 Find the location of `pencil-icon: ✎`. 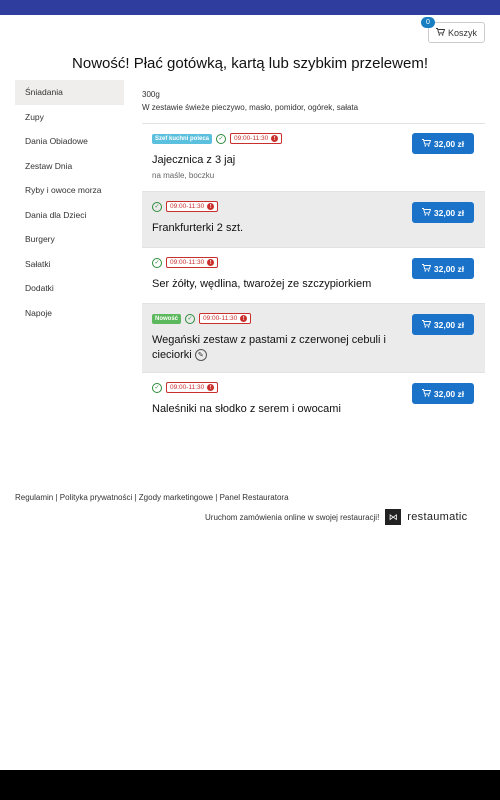

pencil-icon: ✎ is located at coordinates (200, 355).